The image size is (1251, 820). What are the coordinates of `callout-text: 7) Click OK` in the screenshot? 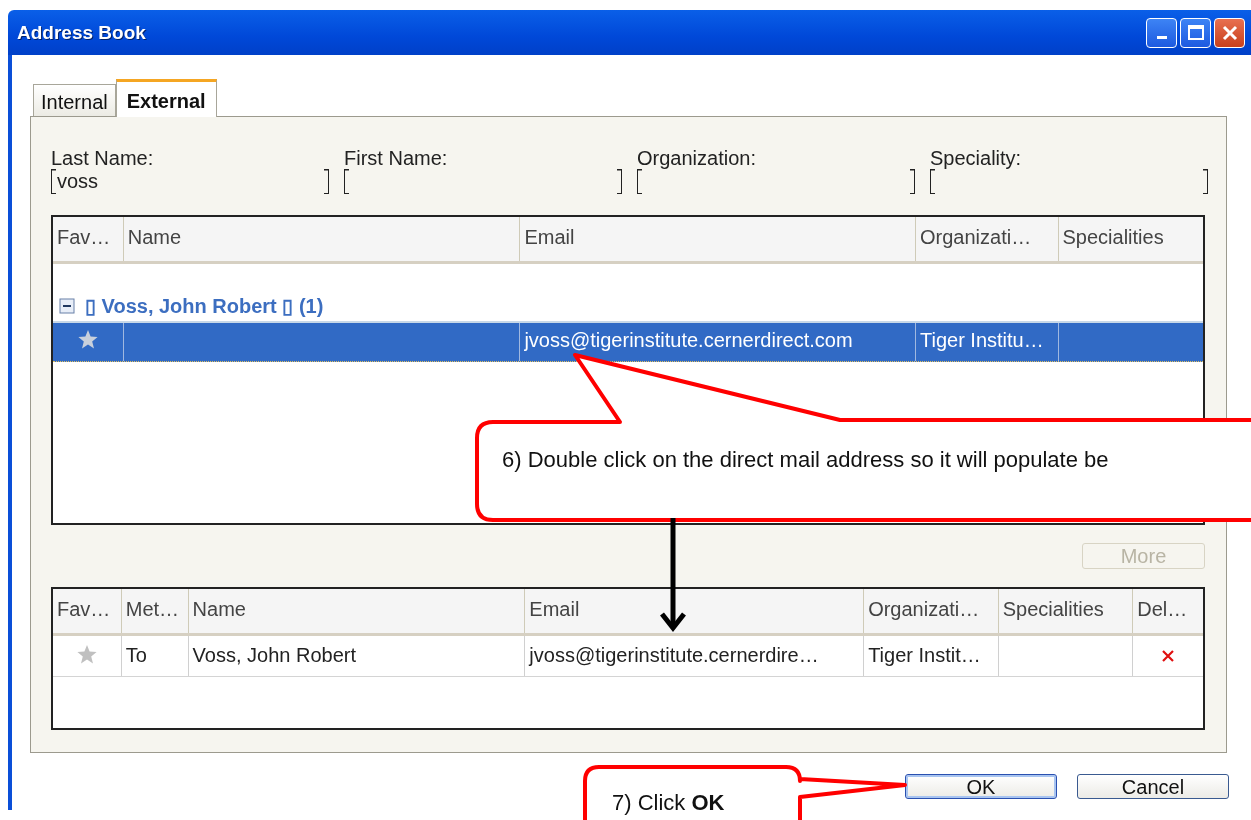 It's located at (668, 803).